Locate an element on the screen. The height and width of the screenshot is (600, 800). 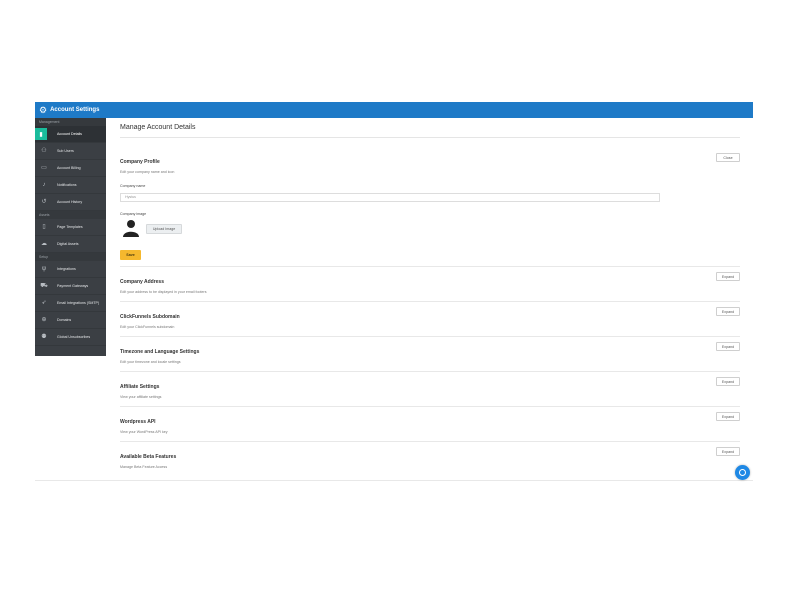
globe-icon: ⊕ is located at coordinates (44, 320).